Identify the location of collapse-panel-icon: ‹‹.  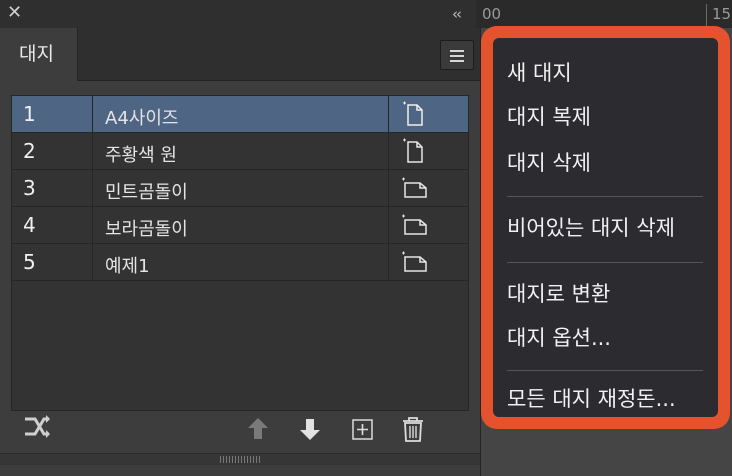
(457, 14).